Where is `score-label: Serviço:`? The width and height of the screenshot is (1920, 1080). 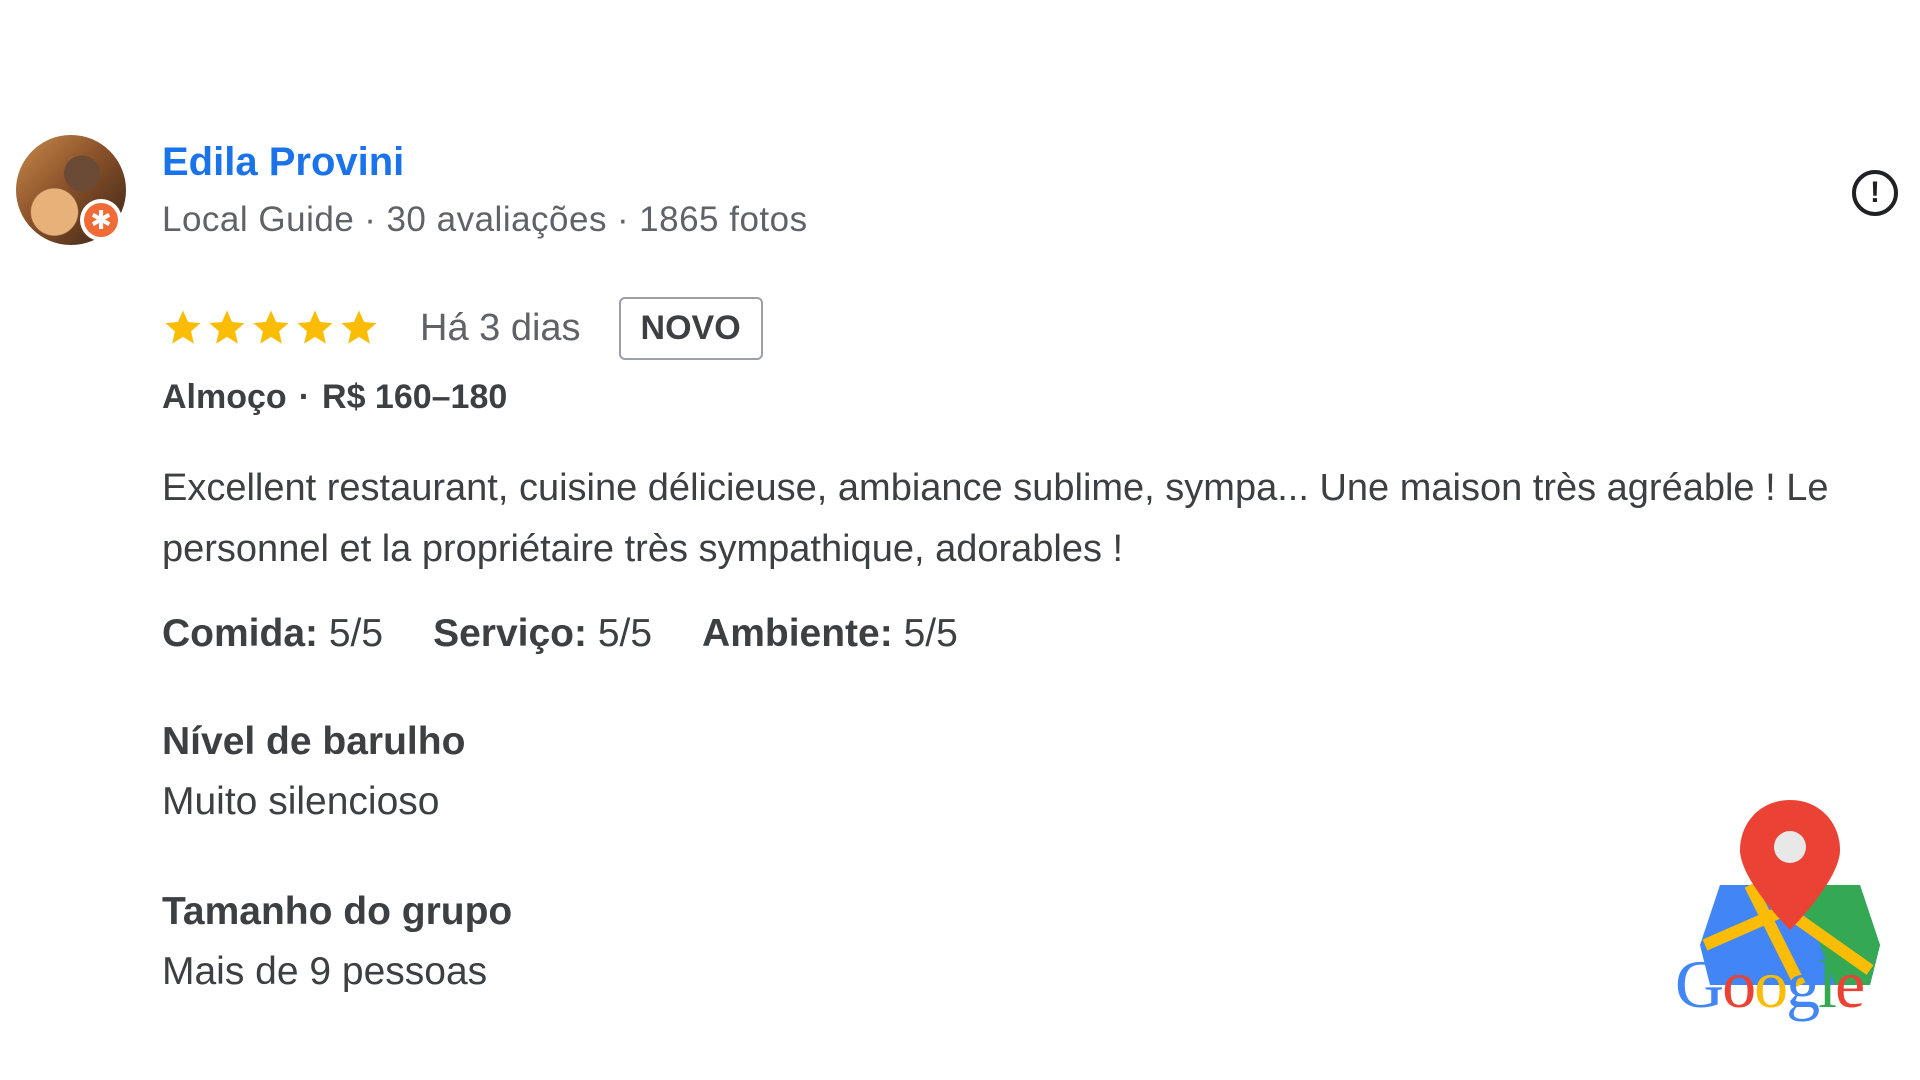 score-label: Serviço: is located at coordinates (510, 633).